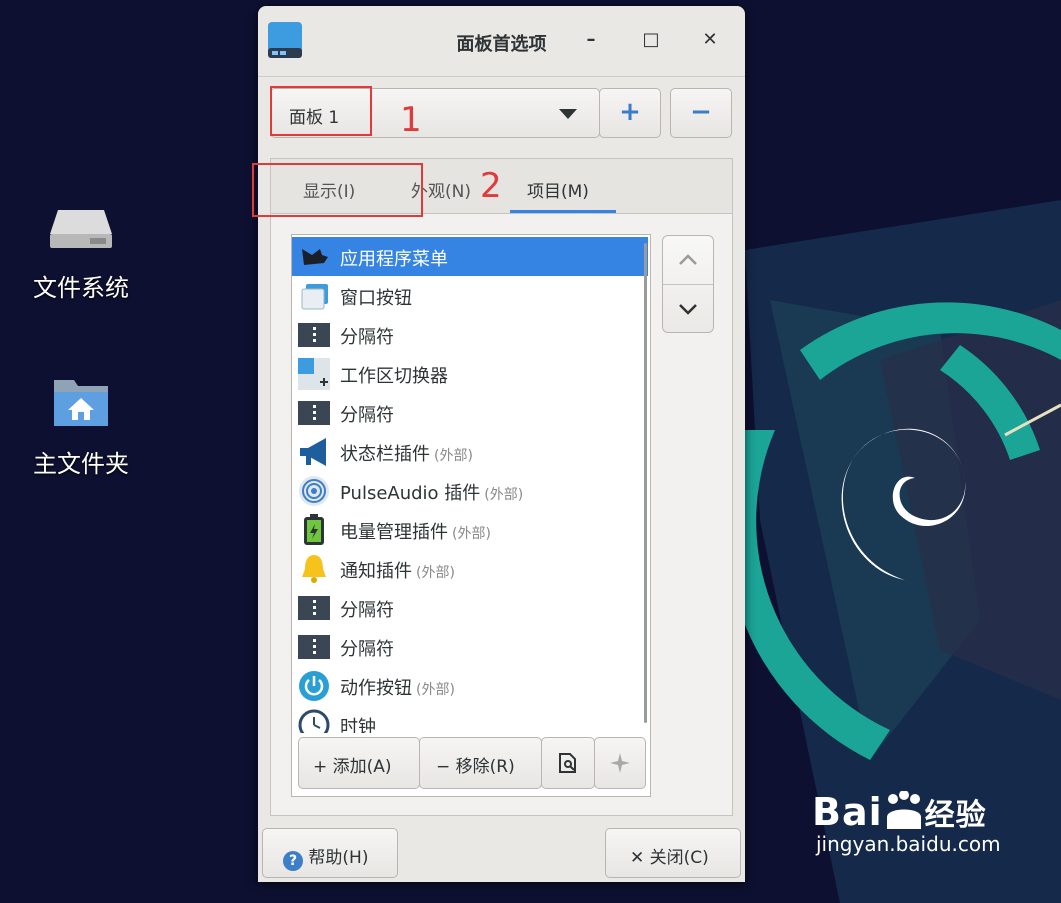 Image resolution: width=1061 pixels, height=903 pixels. I want to click on add-panel-button: +, so click(630, 113).